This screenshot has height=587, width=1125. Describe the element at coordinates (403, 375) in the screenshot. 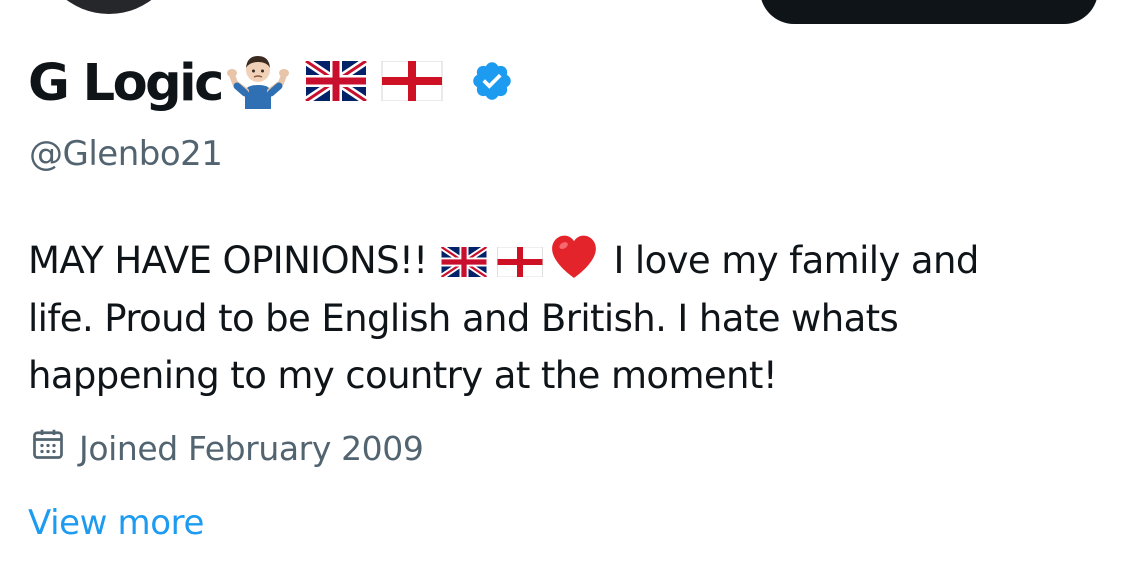

I see `bio-line: happening to my country at the moment!` at that location.